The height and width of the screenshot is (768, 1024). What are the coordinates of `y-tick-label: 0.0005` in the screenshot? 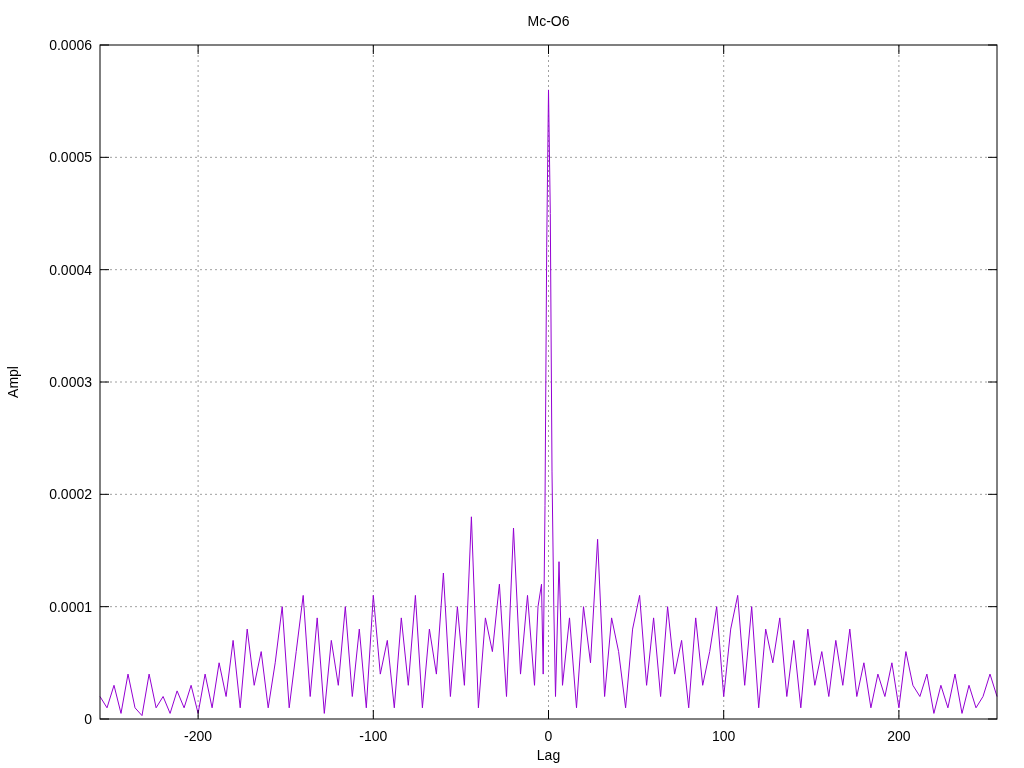 It's located at (70, 157).